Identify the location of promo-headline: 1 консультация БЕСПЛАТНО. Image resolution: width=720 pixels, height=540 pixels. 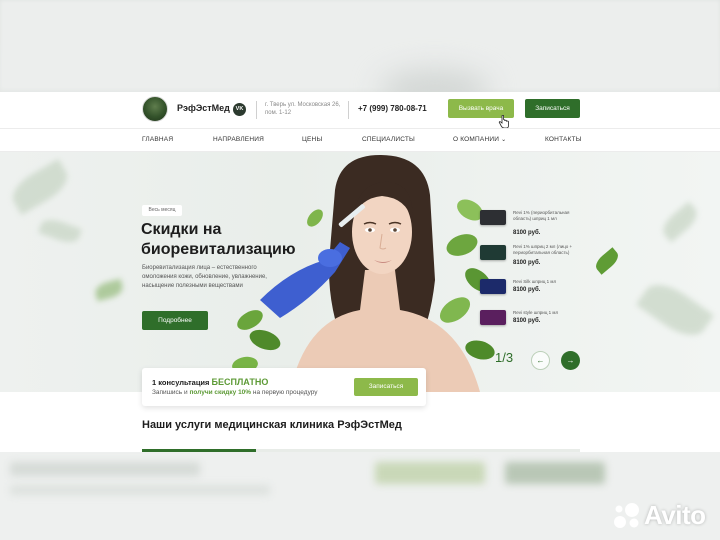
(210, 382).